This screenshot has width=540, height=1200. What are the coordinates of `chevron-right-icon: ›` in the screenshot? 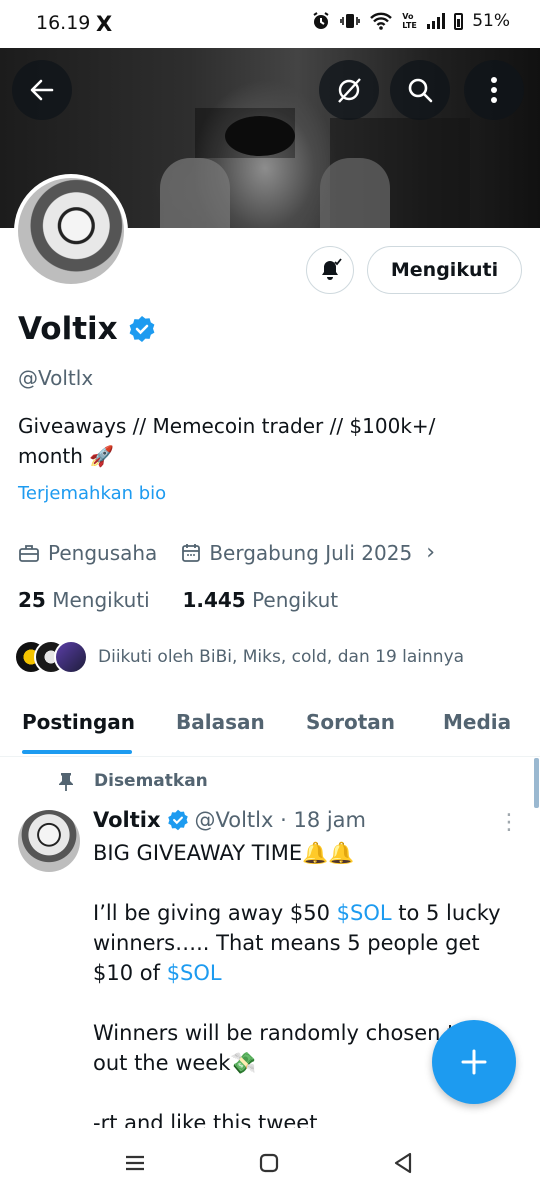 It's located at (430, 552).